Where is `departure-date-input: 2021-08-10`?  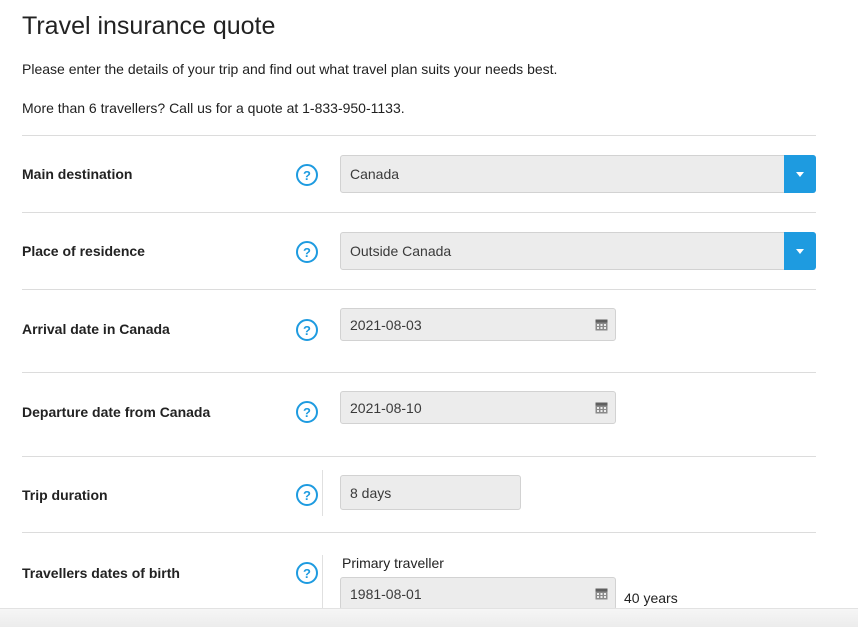
departure-date-input: 2021-08-10 is located at coordinates (478, 407).